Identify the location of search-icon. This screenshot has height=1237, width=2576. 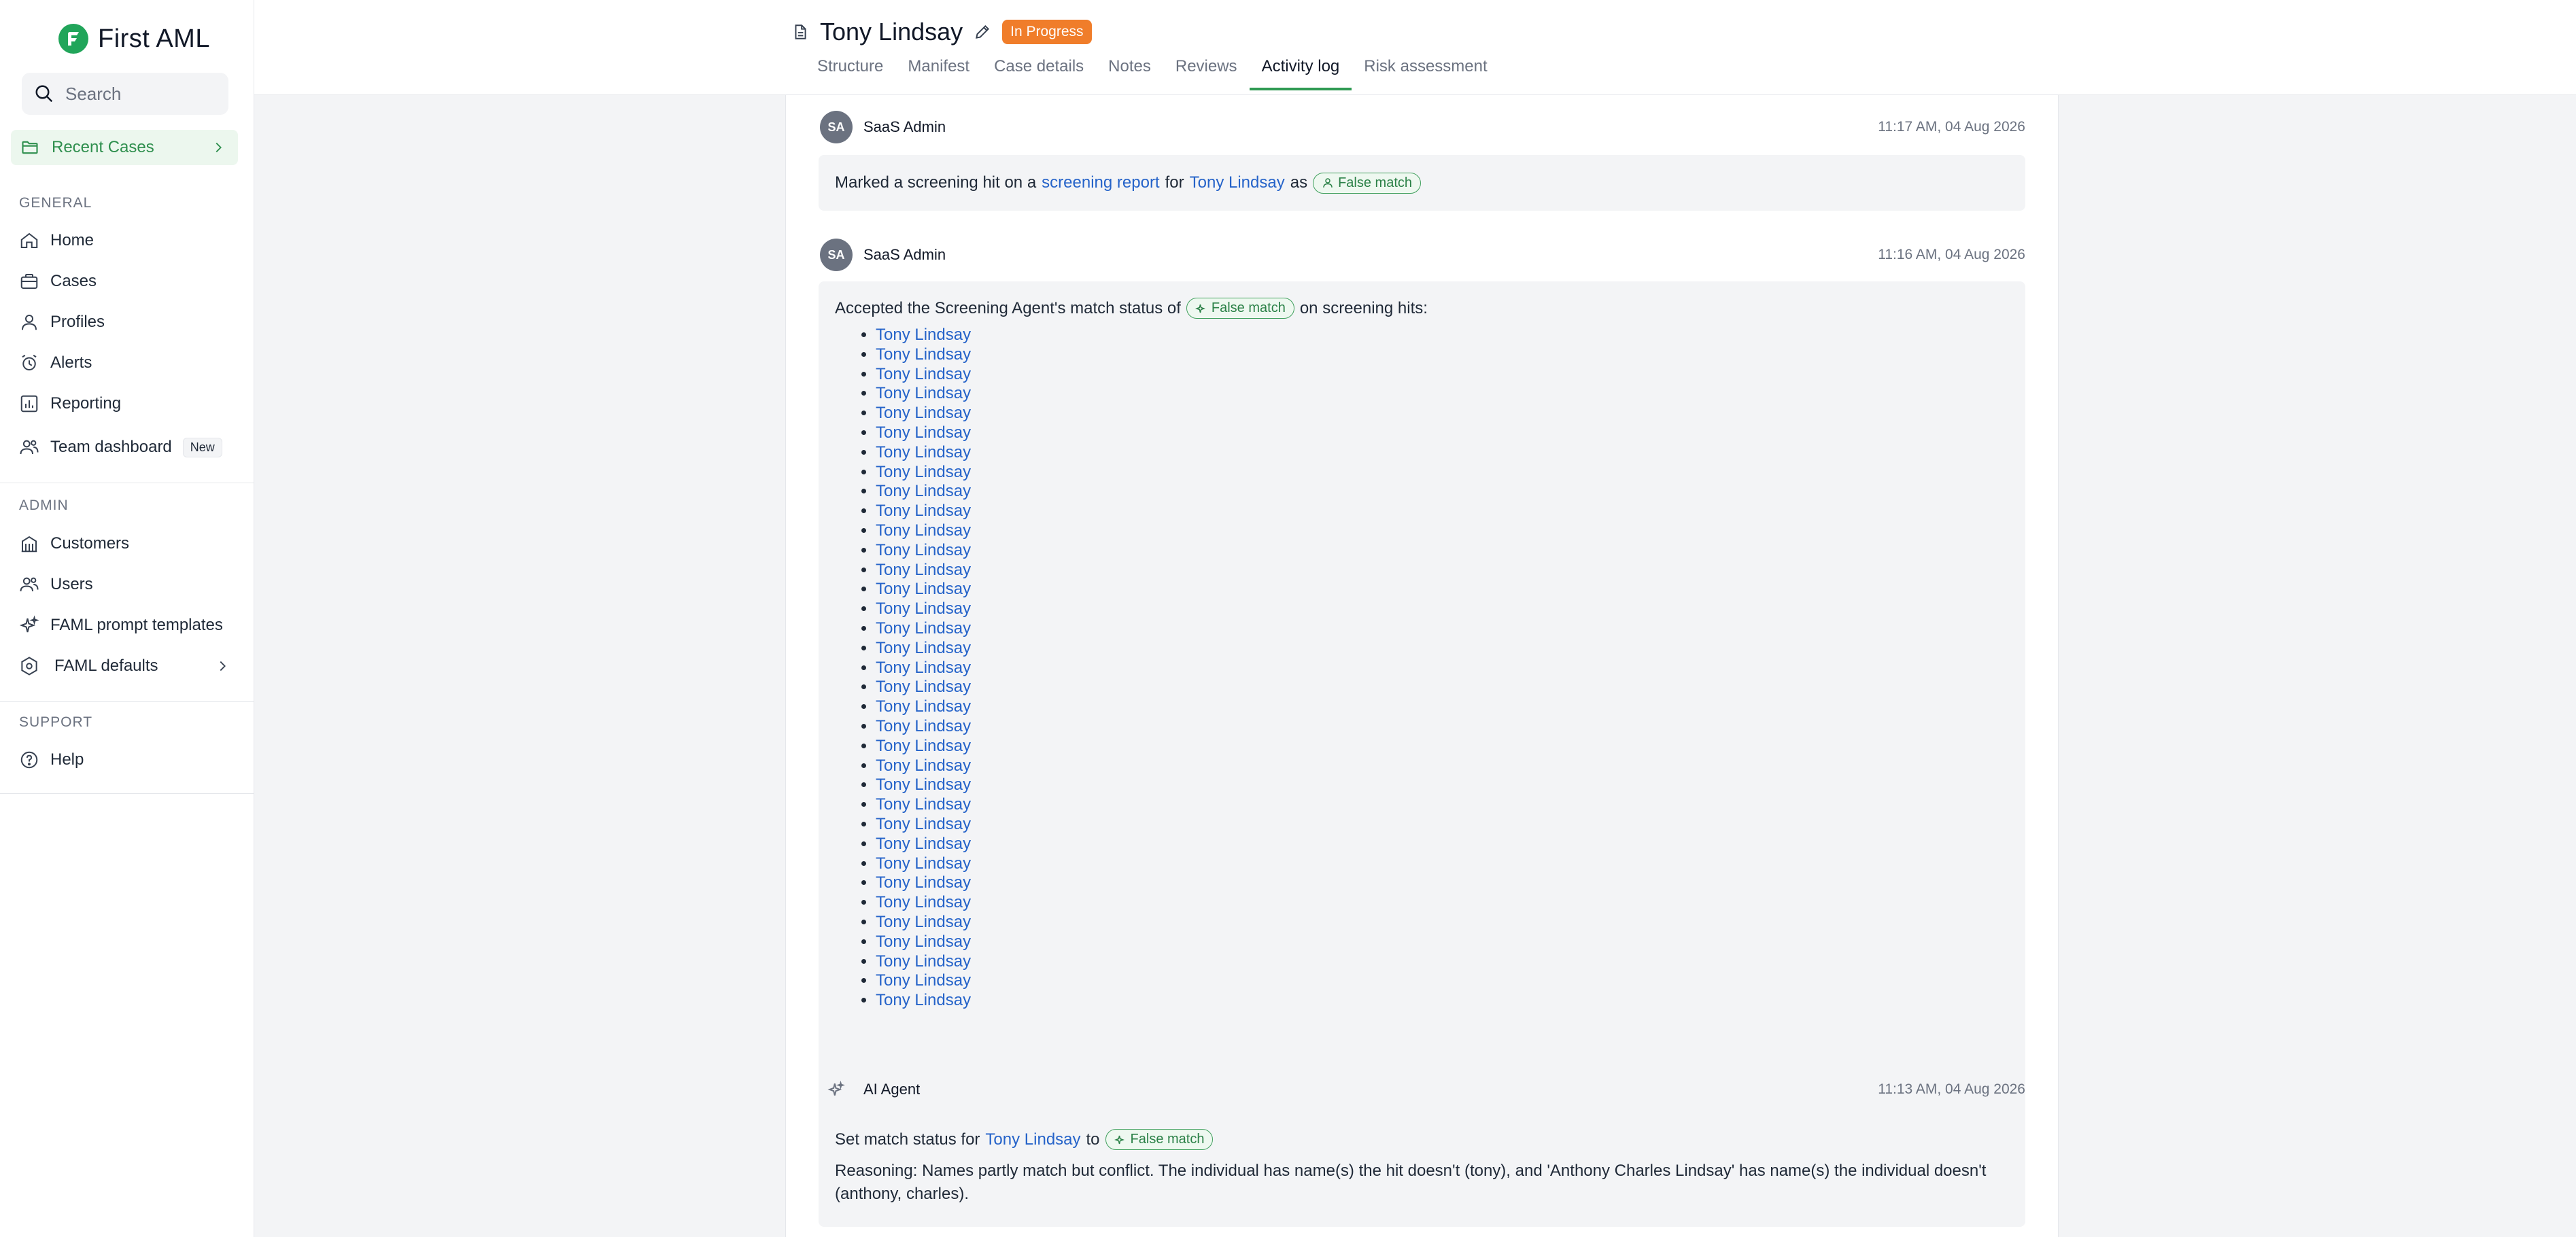
(44, 94).